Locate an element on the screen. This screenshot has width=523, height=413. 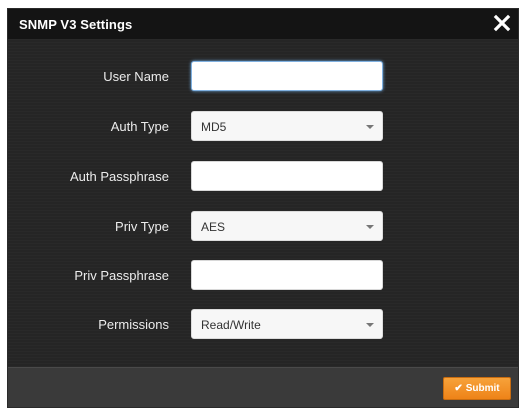
auth-type-row: Auth Type MD5 is located at coordinates (263, 126).